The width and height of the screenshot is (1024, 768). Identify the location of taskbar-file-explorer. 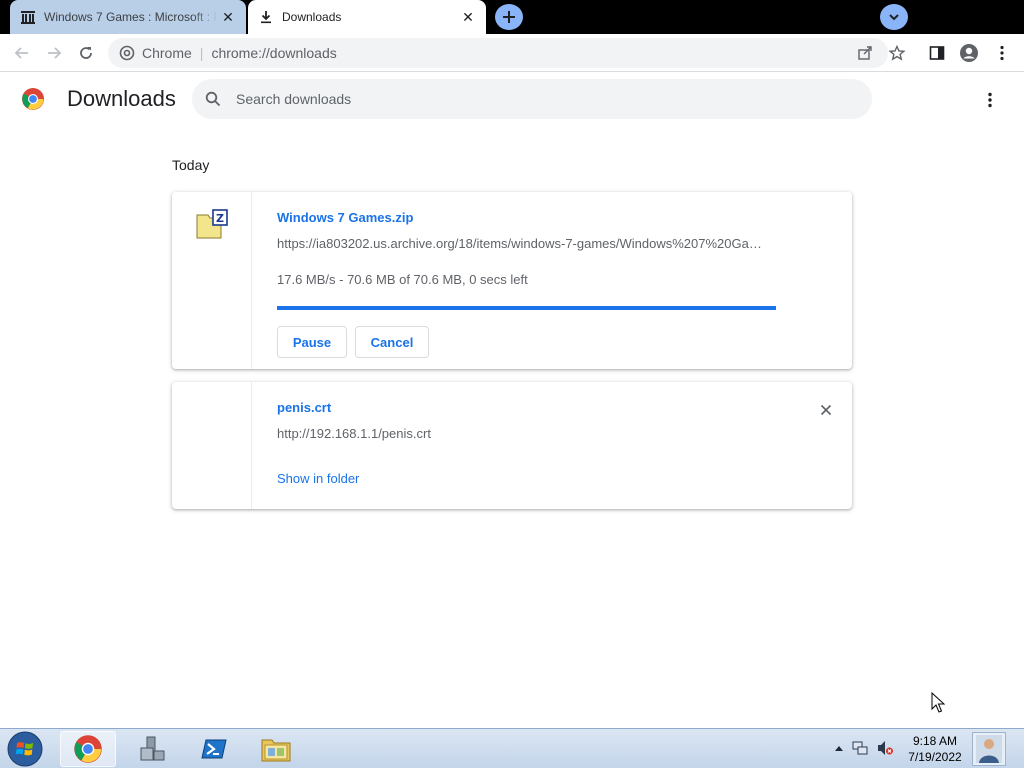
(276, 749).